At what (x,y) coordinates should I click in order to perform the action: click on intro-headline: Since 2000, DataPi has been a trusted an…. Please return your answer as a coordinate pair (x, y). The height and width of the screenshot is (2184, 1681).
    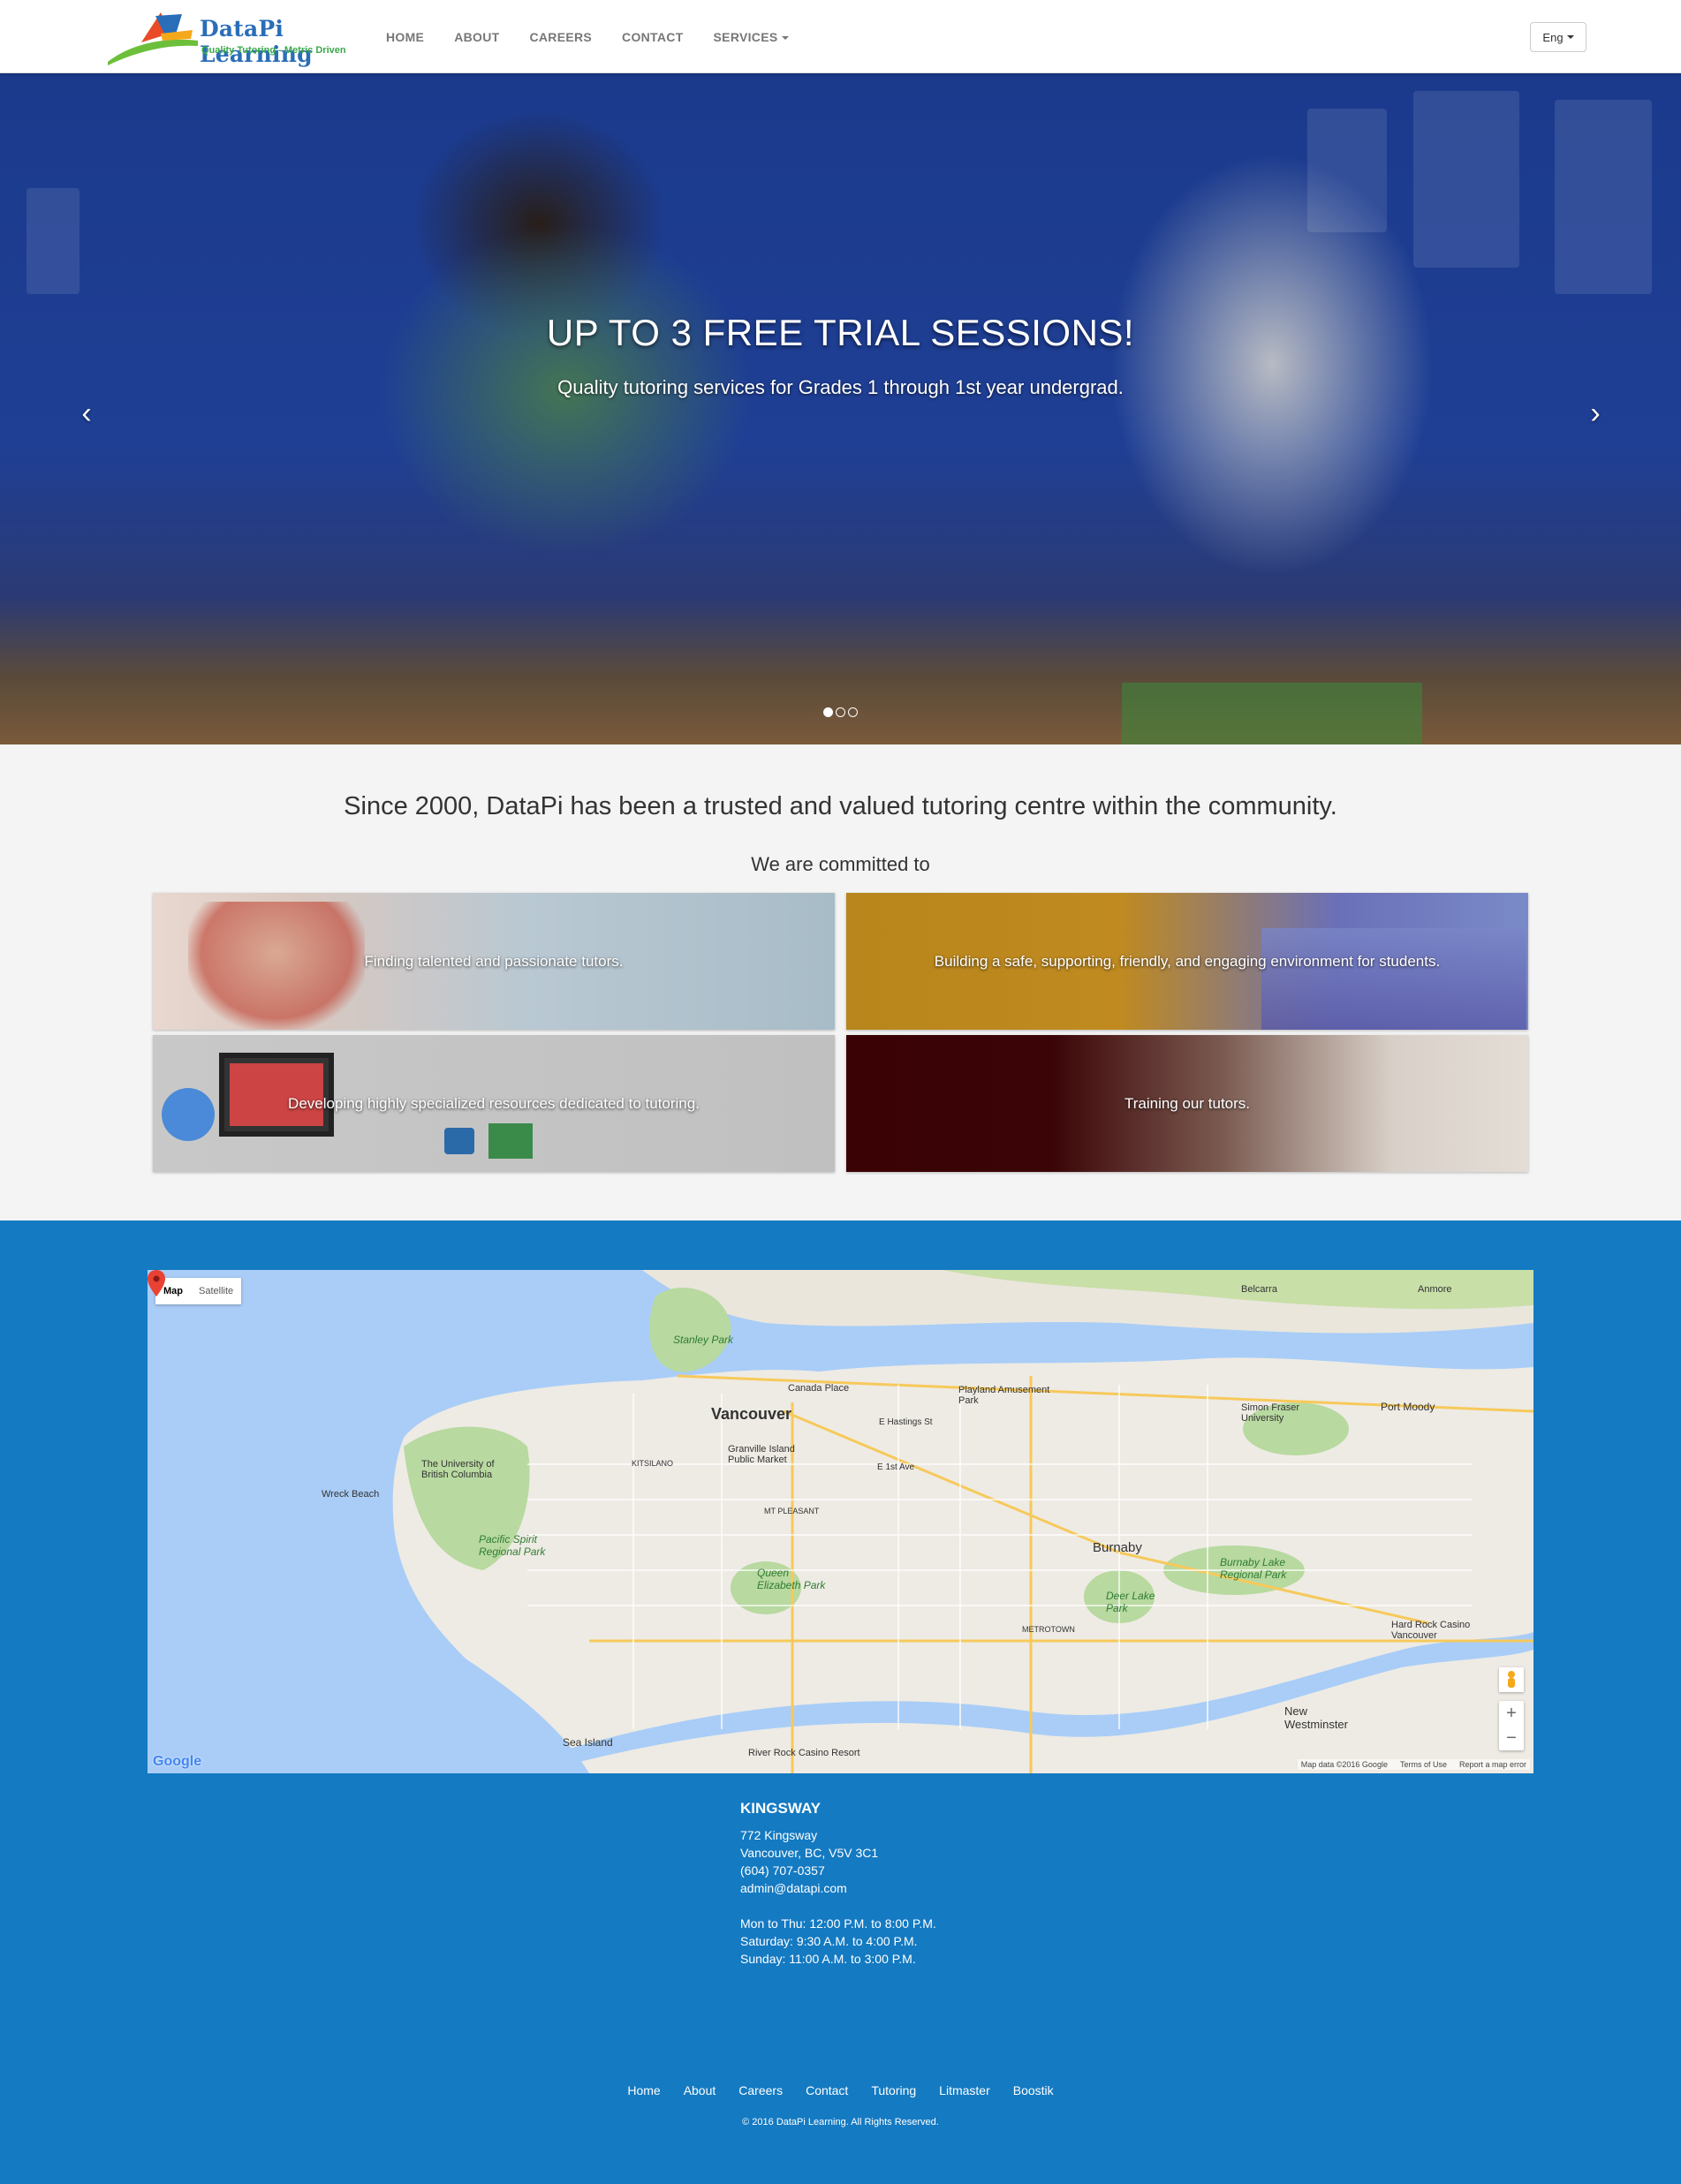
    Looking at the image, I should click on (840, 806).